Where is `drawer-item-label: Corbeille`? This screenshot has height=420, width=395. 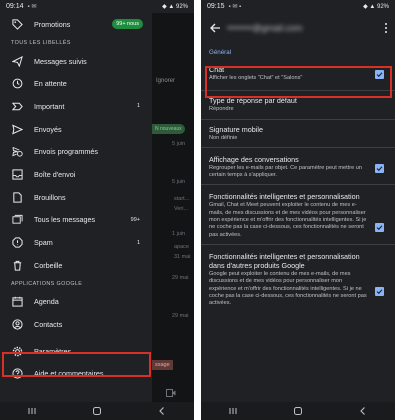 drawer-item-label: Corbeille is located at coordinates (48, 265).